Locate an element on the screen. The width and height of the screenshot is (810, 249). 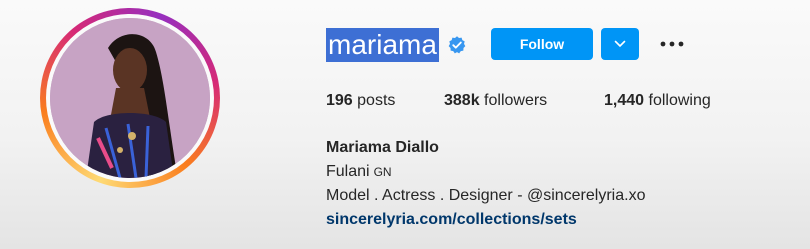
website-link: sincerelyria.com/collections/sets is located at coordinates (485, 220).